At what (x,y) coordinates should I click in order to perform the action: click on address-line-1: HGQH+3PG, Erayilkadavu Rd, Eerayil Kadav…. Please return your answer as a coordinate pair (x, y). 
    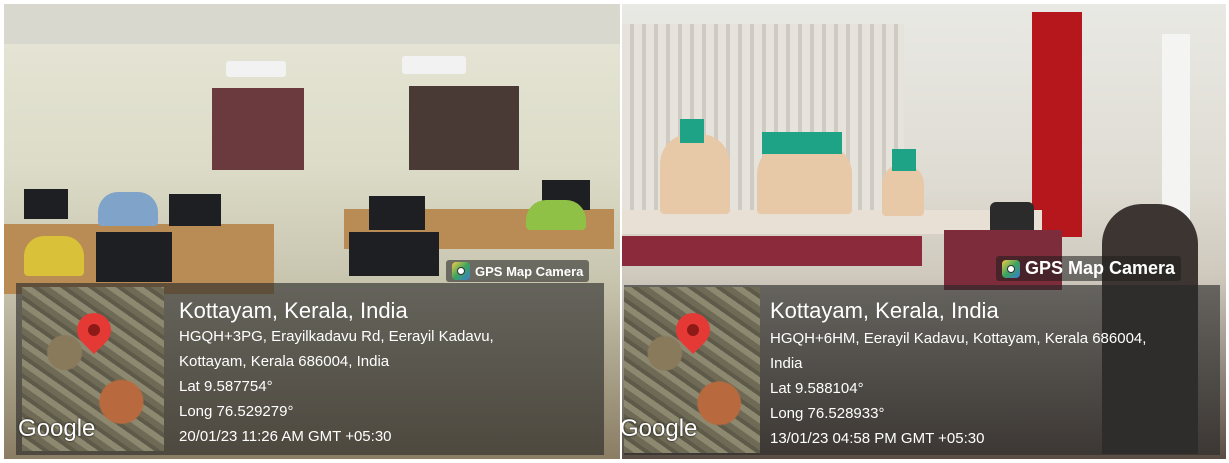
    Looking at the image, I should click on (336, 336).